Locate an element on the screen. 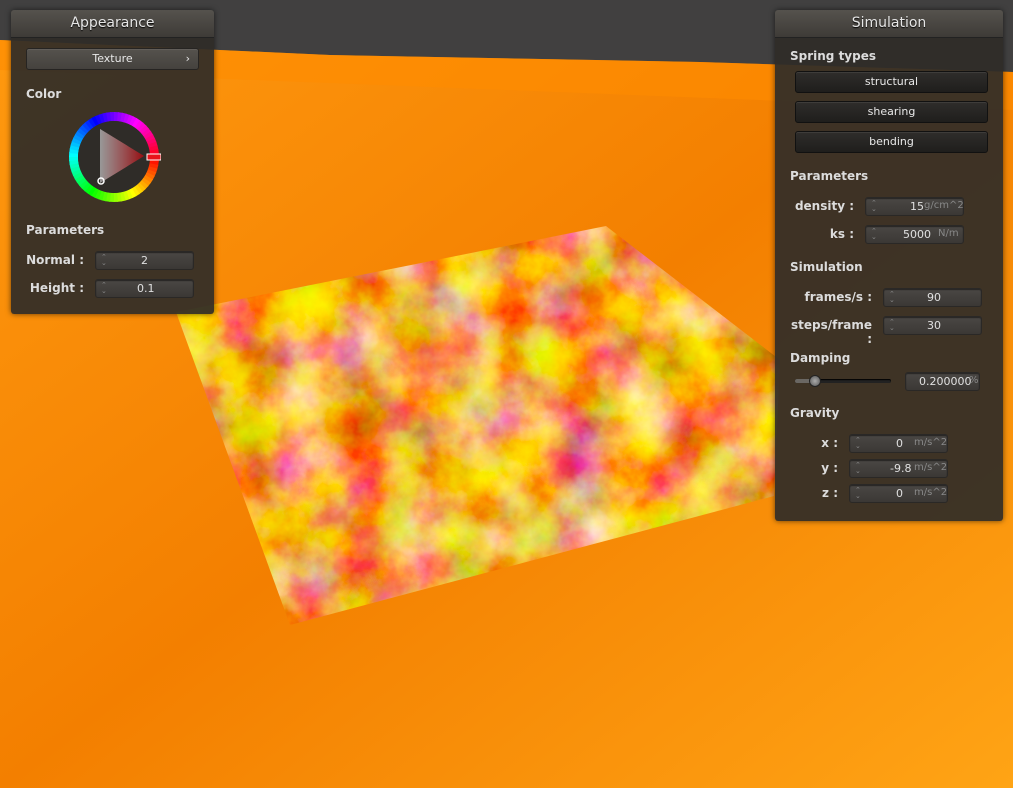  gravity-z-label: z : is located at coordinates (830, 493).